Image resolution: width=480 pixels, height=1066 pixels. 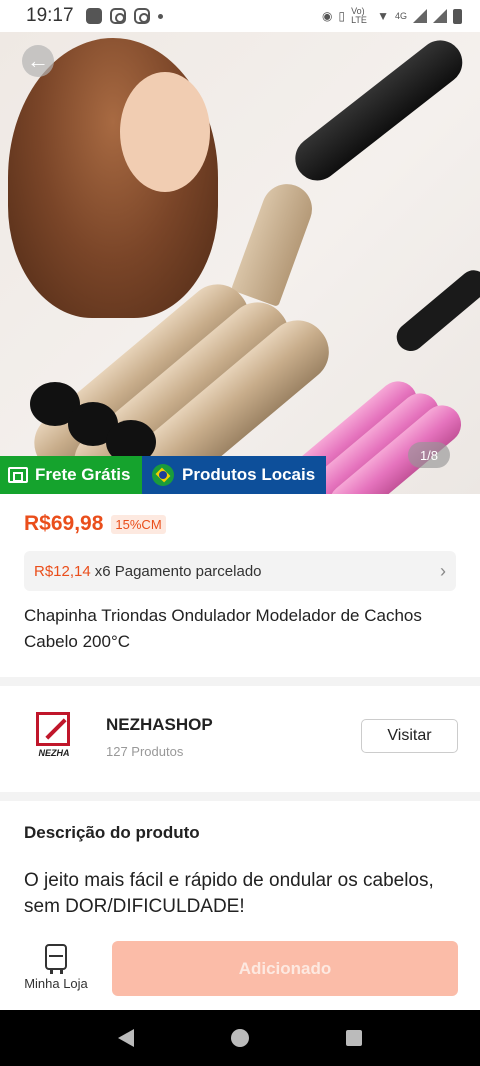 What do you see at coordinates (359, 15) in the screenshot?
I see `network-label: Vo) LTE` at bounding box center [359, 15].